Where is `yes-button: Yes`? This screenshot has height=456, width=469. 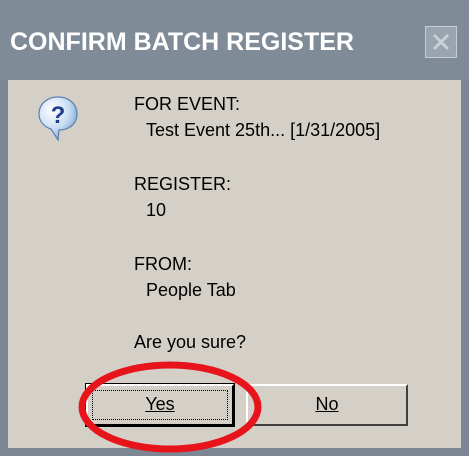
yes-button: Yes is located at coordinates (160, 405).